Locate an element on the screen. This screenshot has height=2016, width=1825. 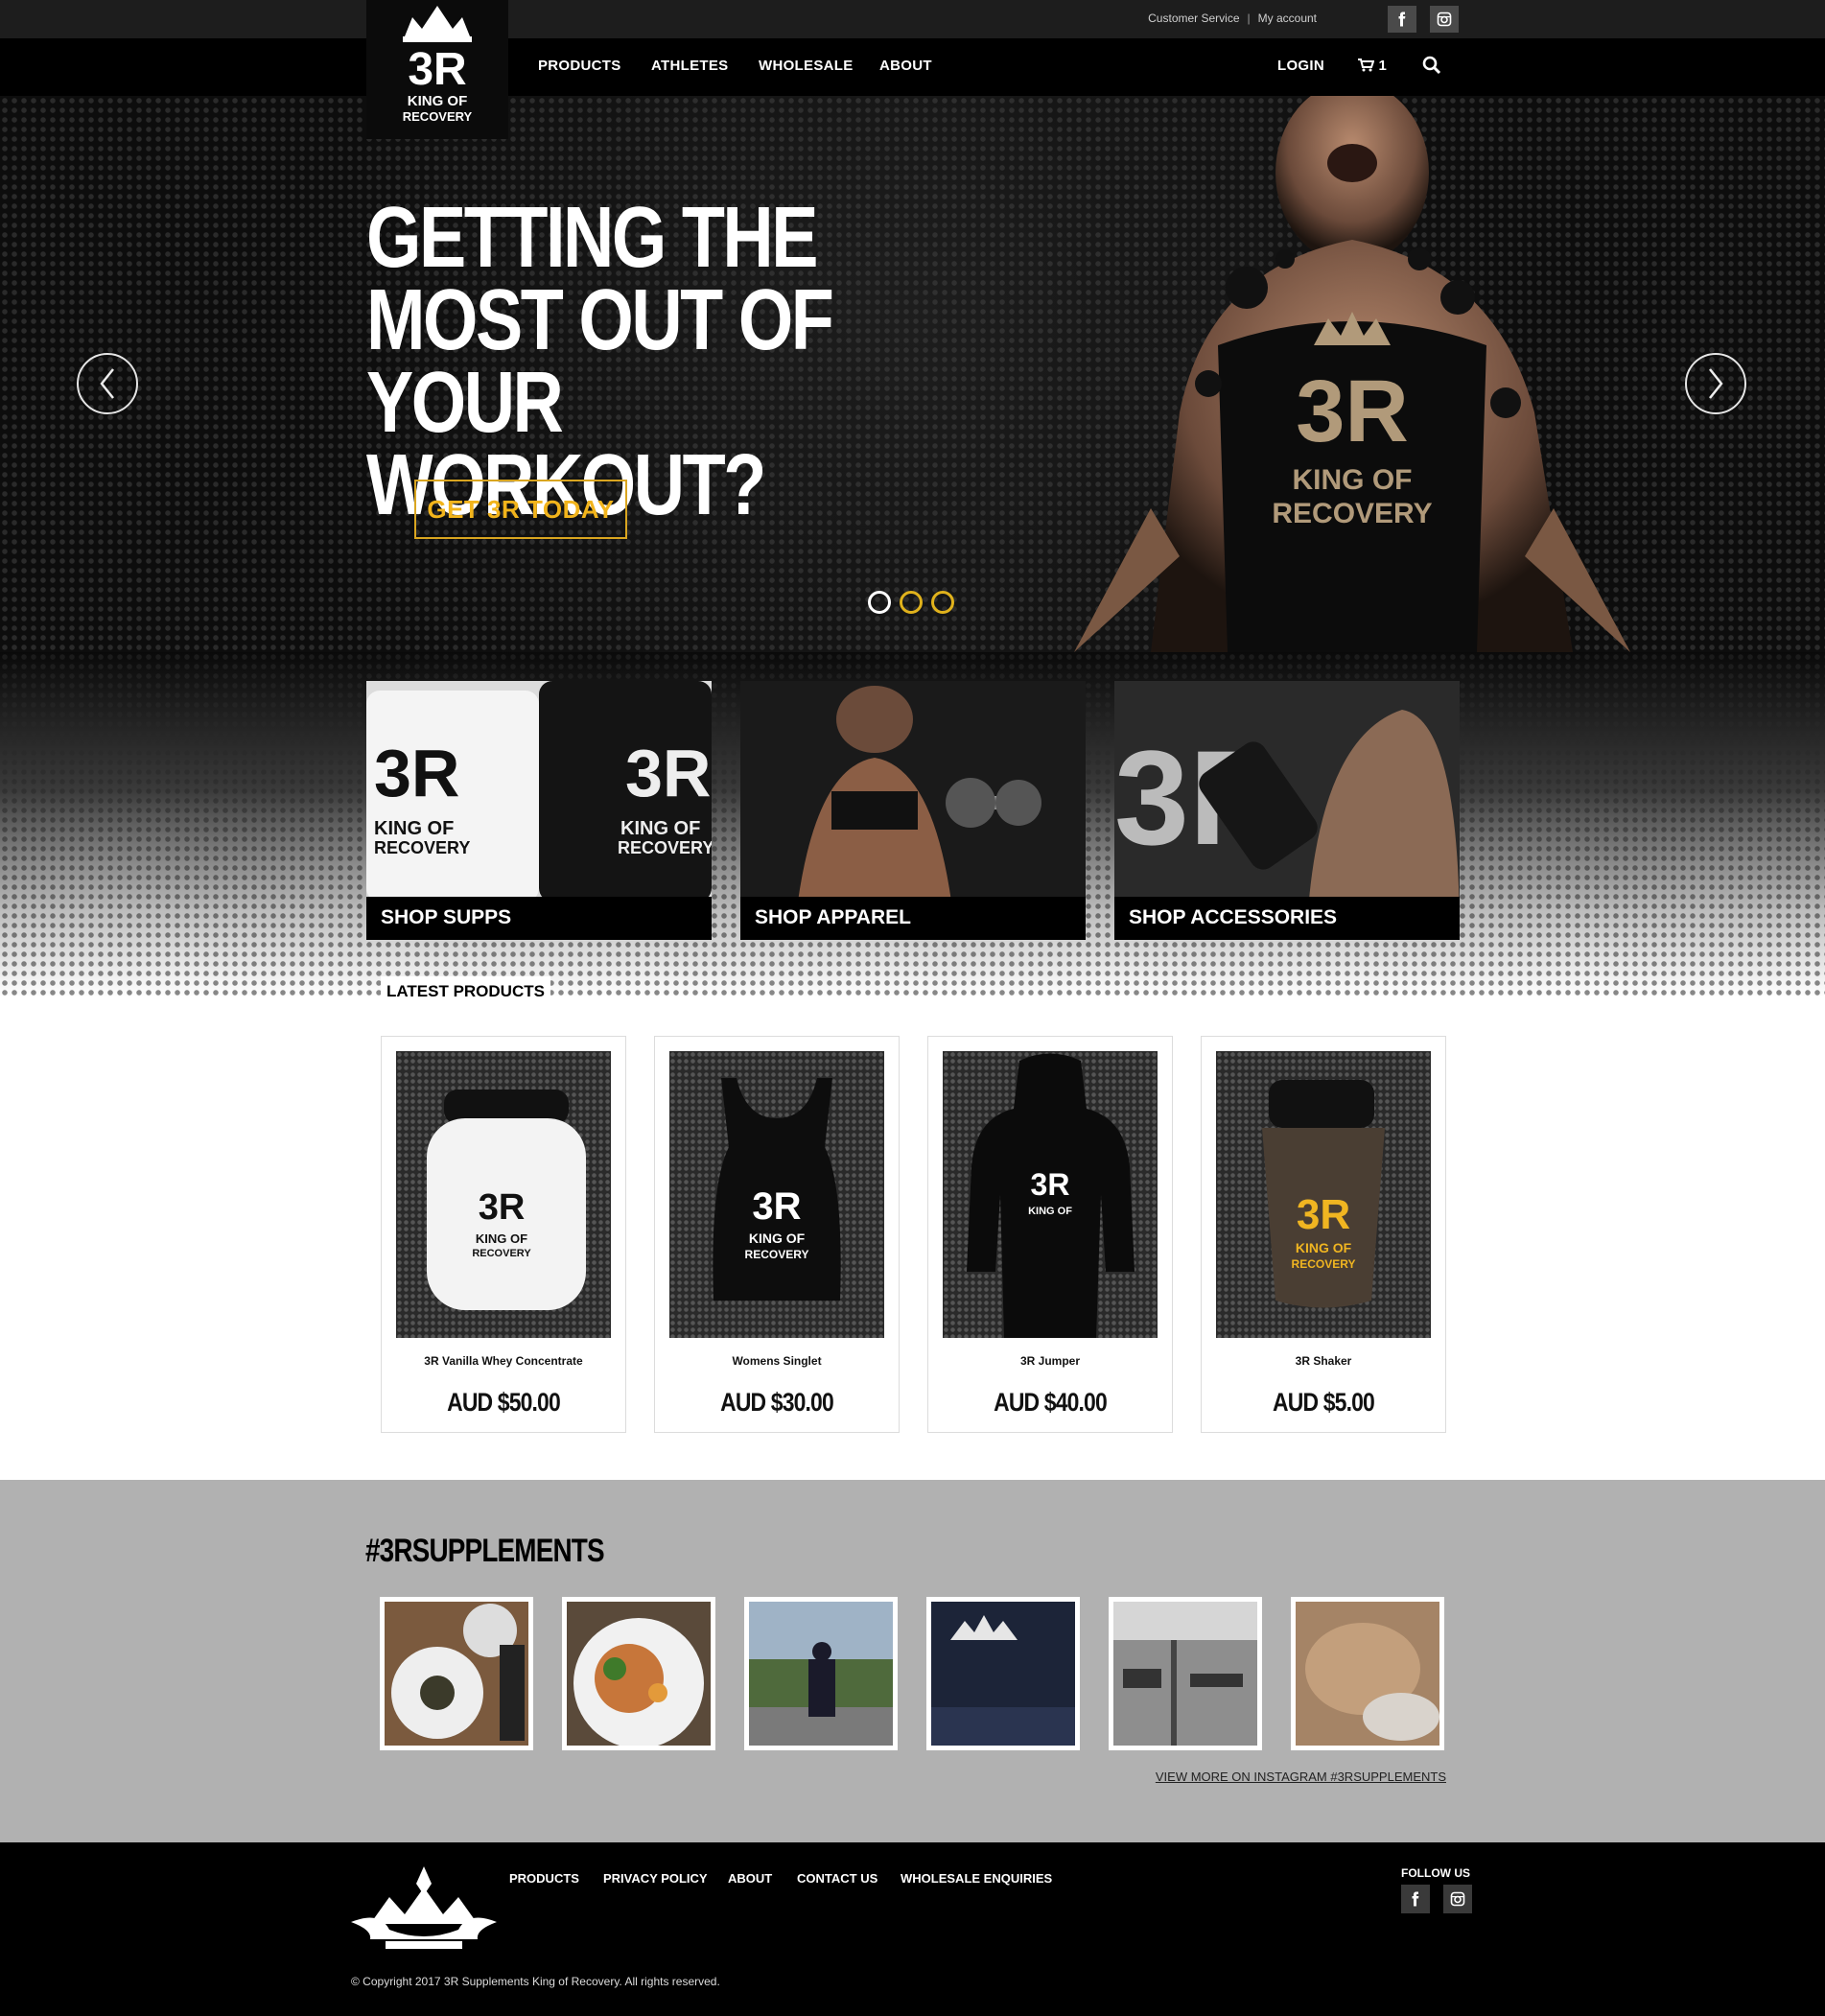
outdoor-photo is located at coordinates (821, 1674).